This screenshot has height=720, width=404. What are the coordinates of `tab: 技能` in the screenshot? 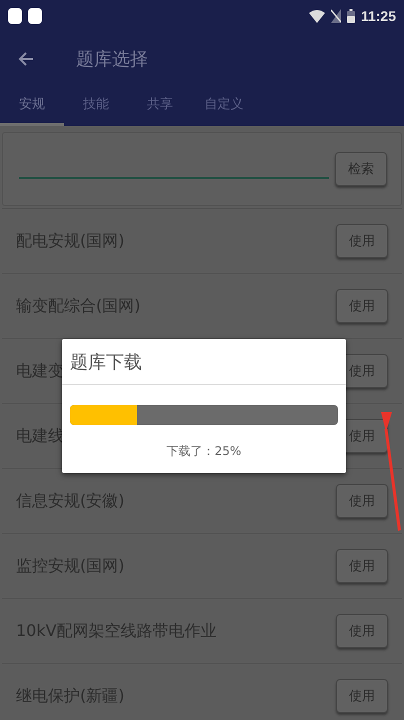 It's located at (96, 105).